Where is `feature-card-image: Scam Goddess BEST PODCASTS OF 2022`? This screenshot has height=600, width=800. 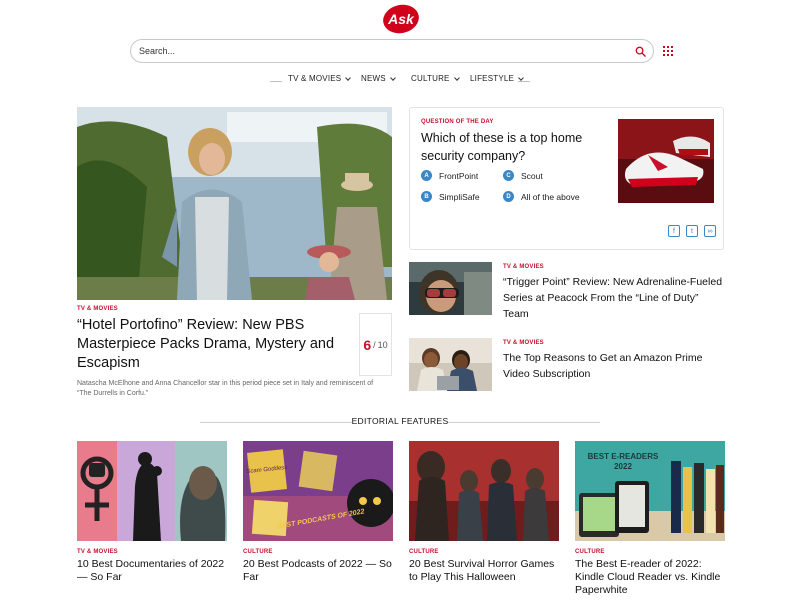 feature-card-image: Scam Goddess BEST PODCASTS OF 2022 is located at coordinates (318, 491).